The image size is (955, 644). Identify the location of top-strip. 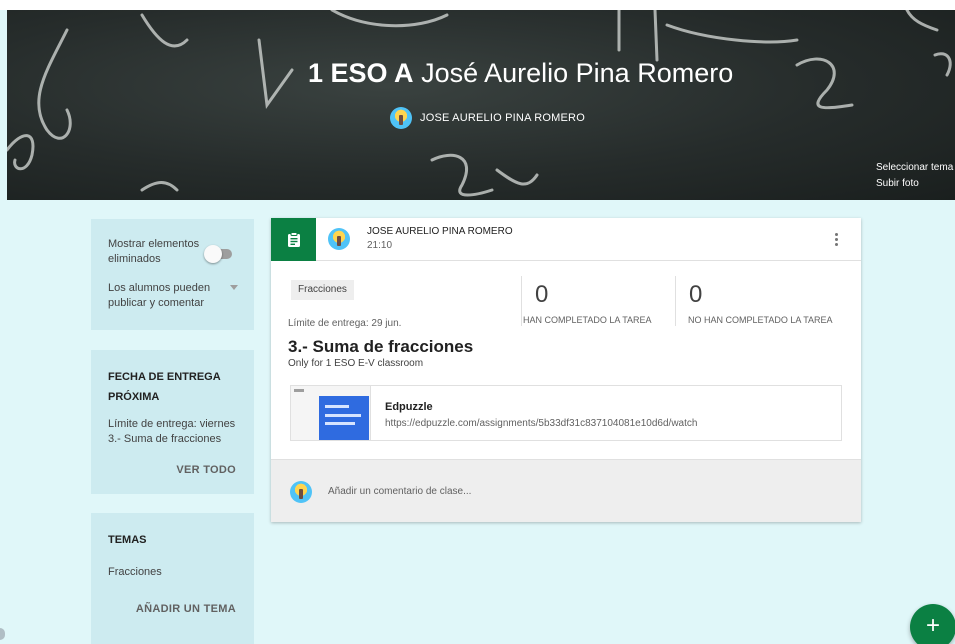
(477, 5).